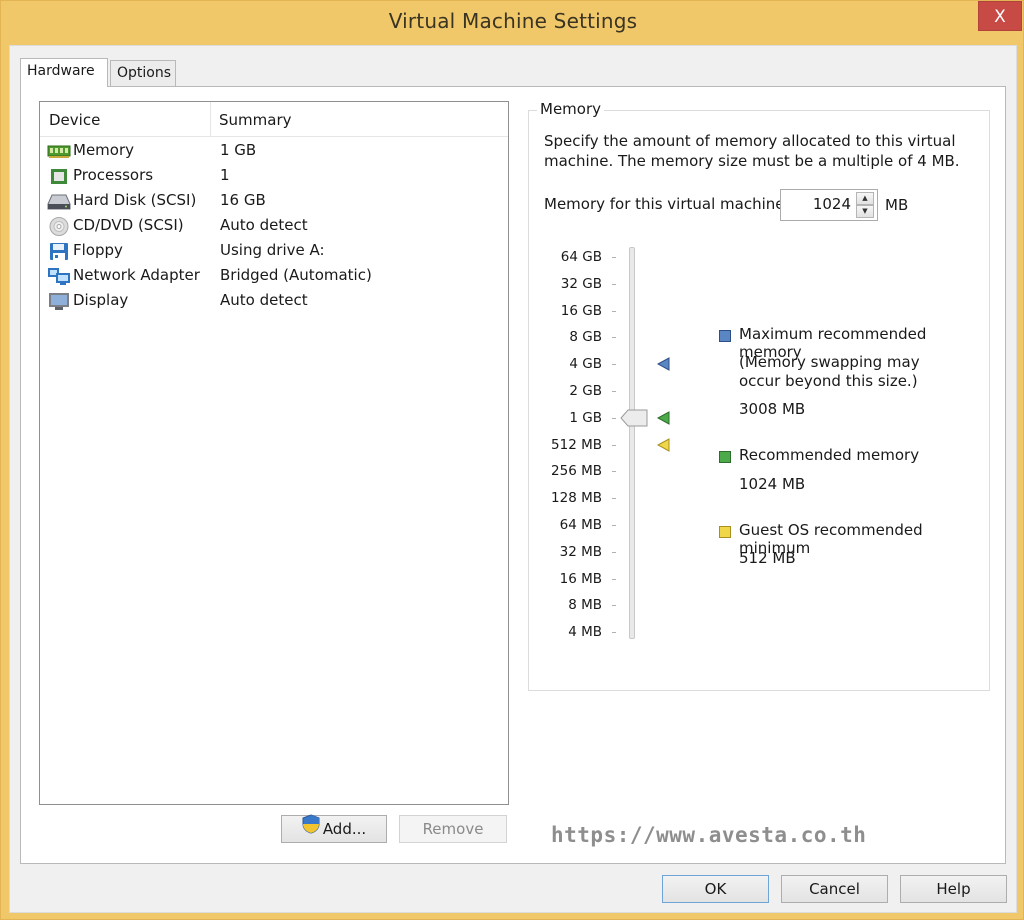 The width and height of the screenshot is (1024, 920). What do you see at coordinates (580, 551) in the screenshot?
I see `scale-label: 32 MB` at bounding box center [580, 551].